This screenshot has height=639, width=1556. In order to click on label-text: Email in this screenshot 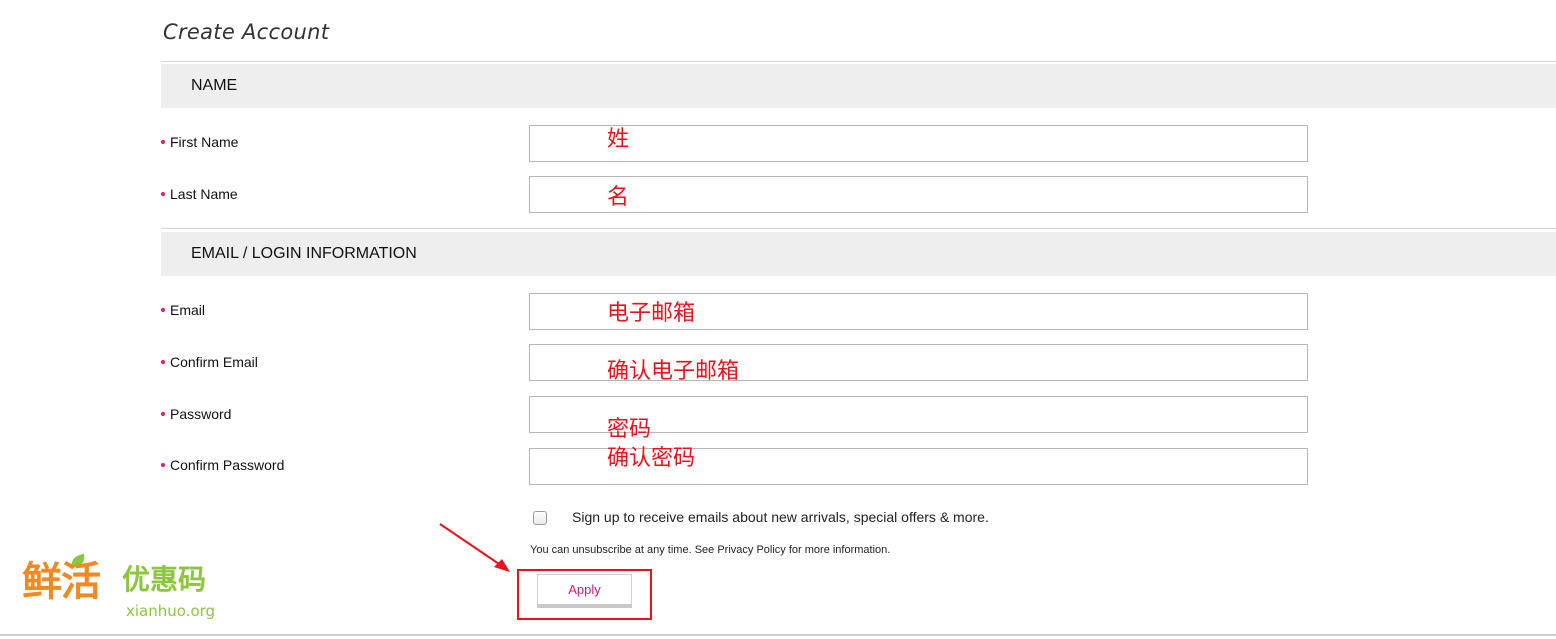, I will do `click(188, 310)`.